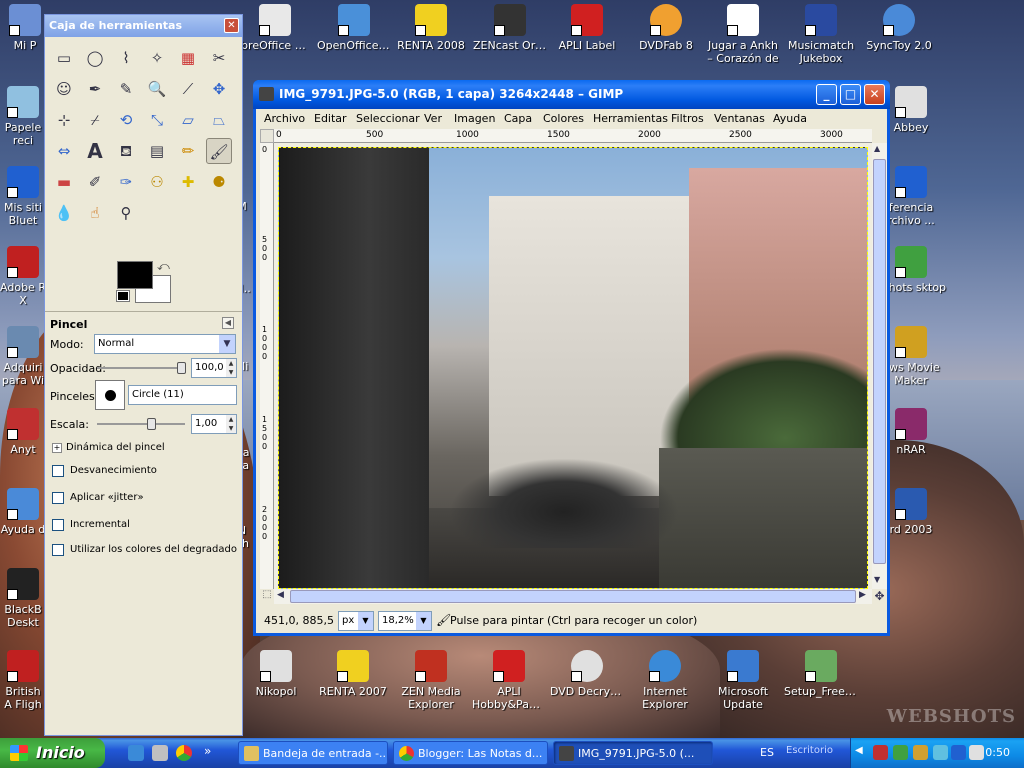 The width and height of the screenshot is (1024, 768). What do you see at coordinates (687, 118) in the screenshot?
I see `menu-filtros: Filtros` at bounding box center [687, 118].